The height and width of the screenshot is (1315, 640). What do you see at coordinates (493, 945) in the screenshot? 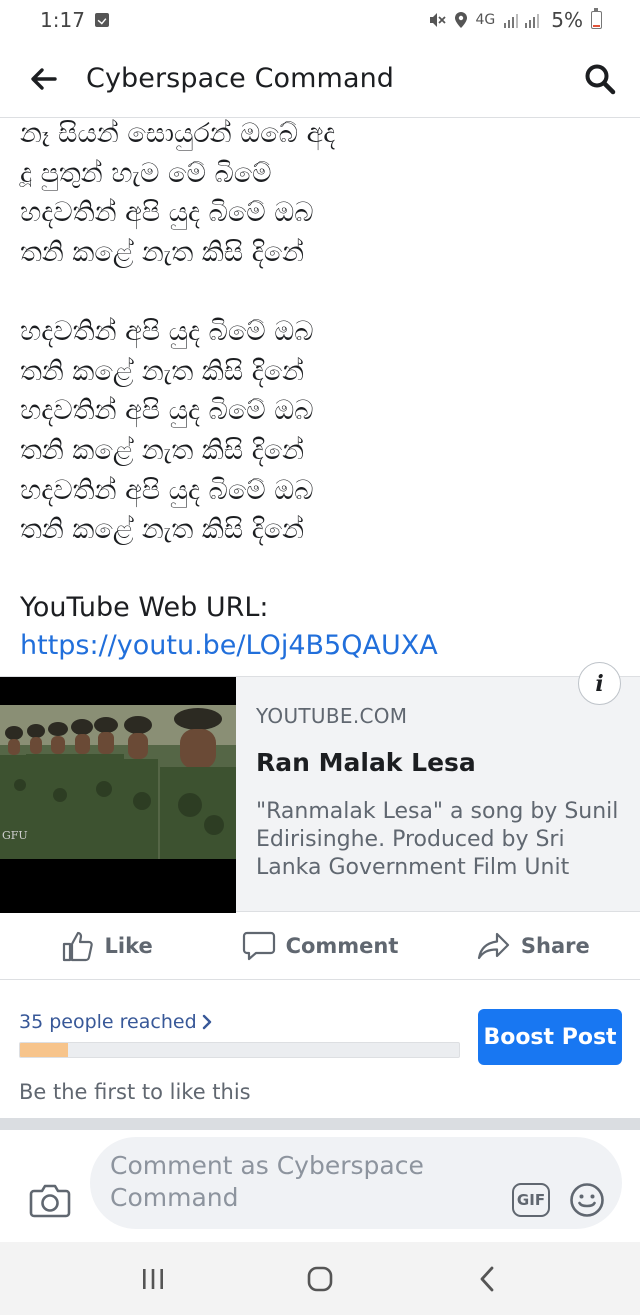
I see `share-arrow-icon` at bounding box center [493, 945].